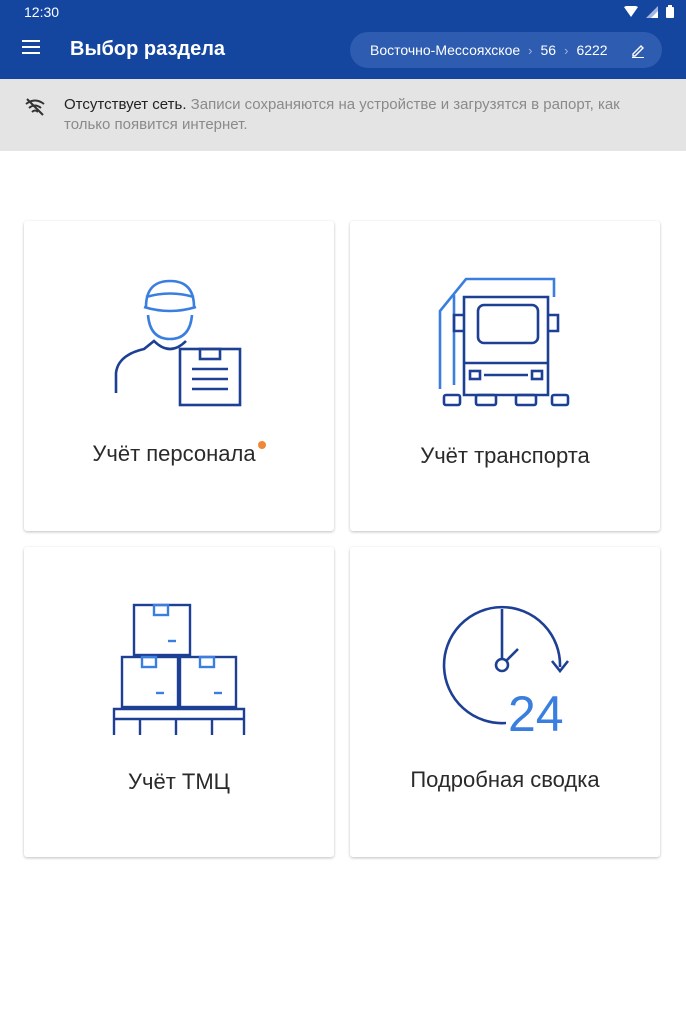 Image resolution: width=686 pixels, height=1029 pixels. What do you see at coordinates (504, 342) in the screenshot?
I see `truck-icon` at bounding box center [504, 342].